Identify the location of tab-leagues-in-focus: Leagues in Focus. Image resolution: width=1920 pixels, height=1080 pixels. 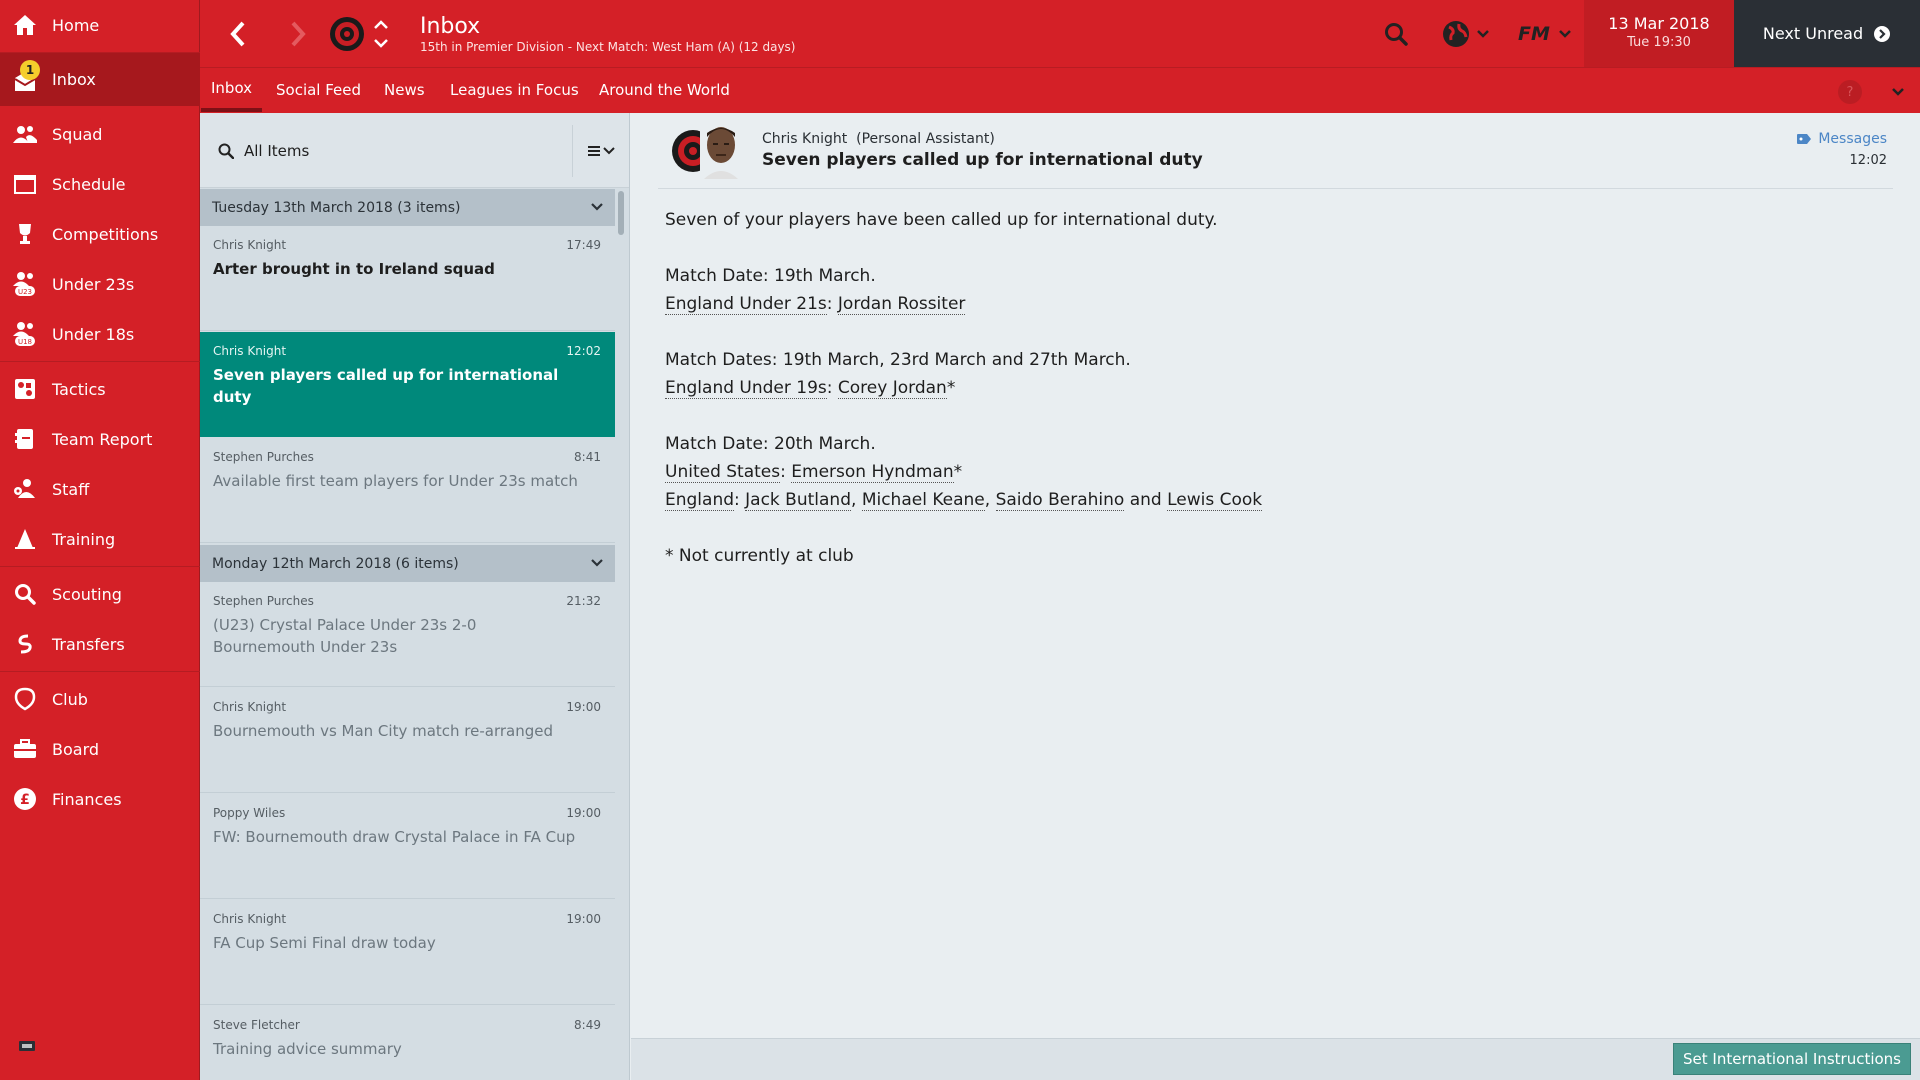
(514, 90).